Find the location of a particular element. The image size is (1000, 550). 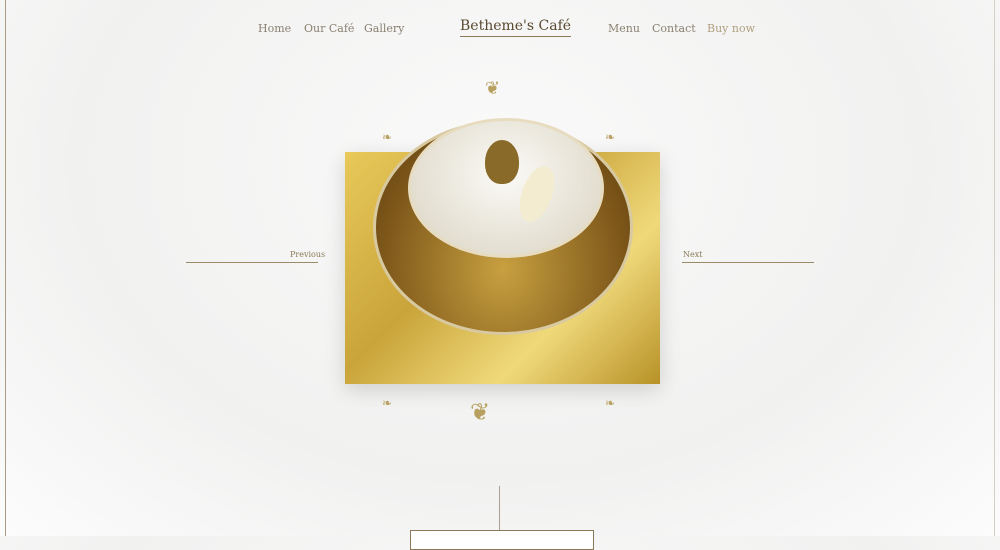

fig-image is located at coordinates (502, 162).